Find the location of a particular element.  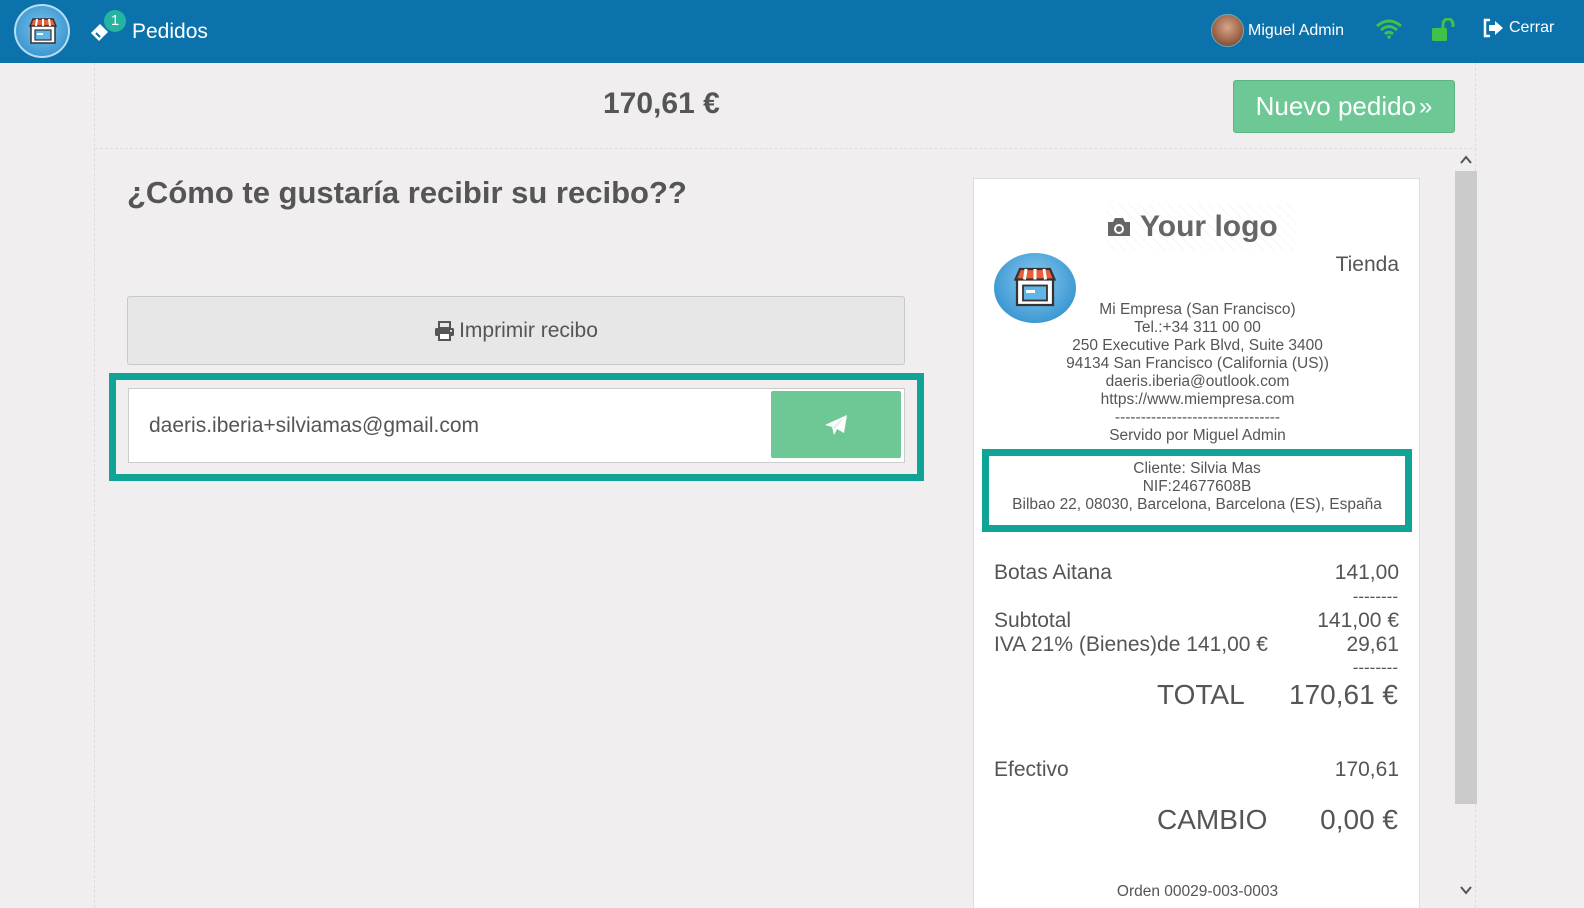

user-menu: Miguel Admin is located at coordinates (1277, 30).